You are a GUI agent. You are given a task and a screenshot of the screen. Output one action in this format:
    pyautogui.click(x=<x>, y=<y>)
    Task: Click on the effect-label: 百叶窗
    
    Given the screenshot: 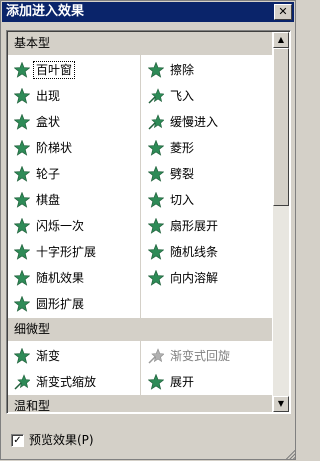 What is the action you would take?
    pyautogui.click(x=54, y=70)
    